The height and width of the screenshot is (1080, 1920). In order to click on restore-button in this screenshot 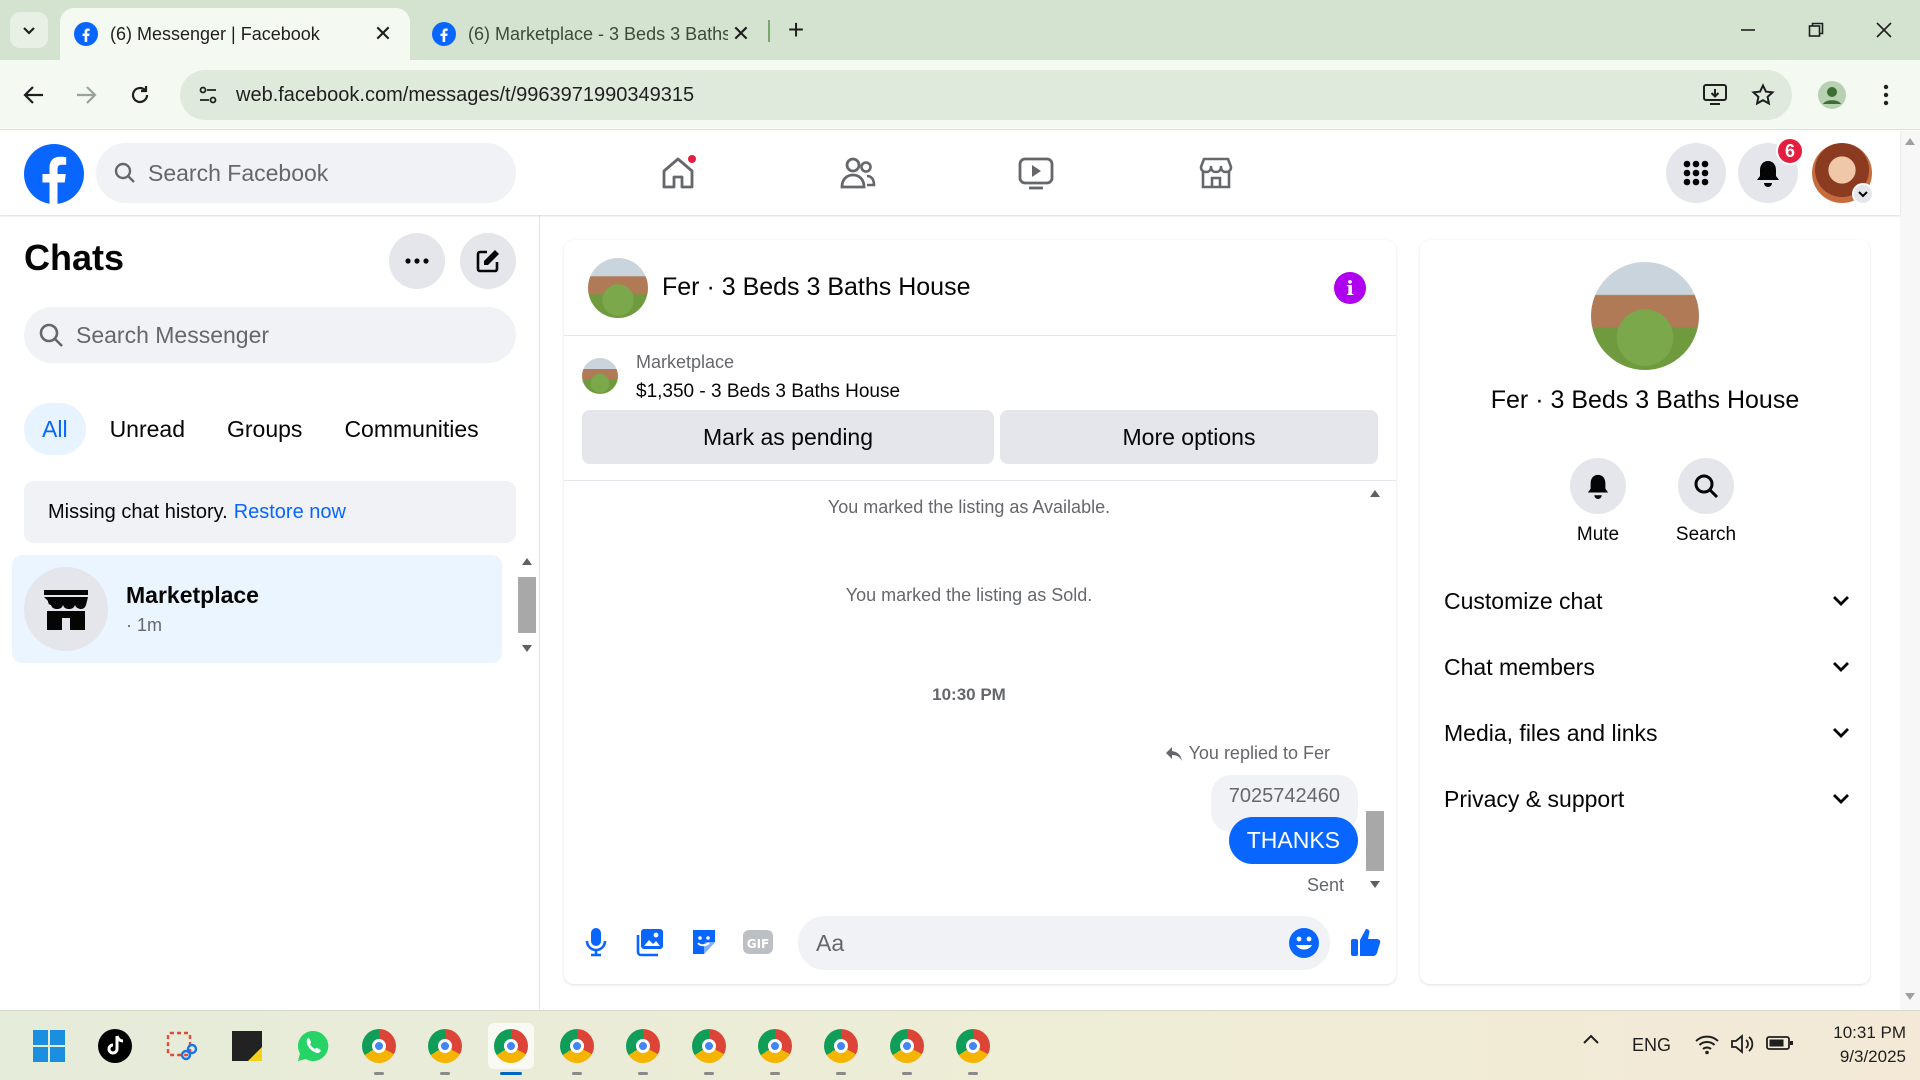, I will do `click(1816, 30)`.